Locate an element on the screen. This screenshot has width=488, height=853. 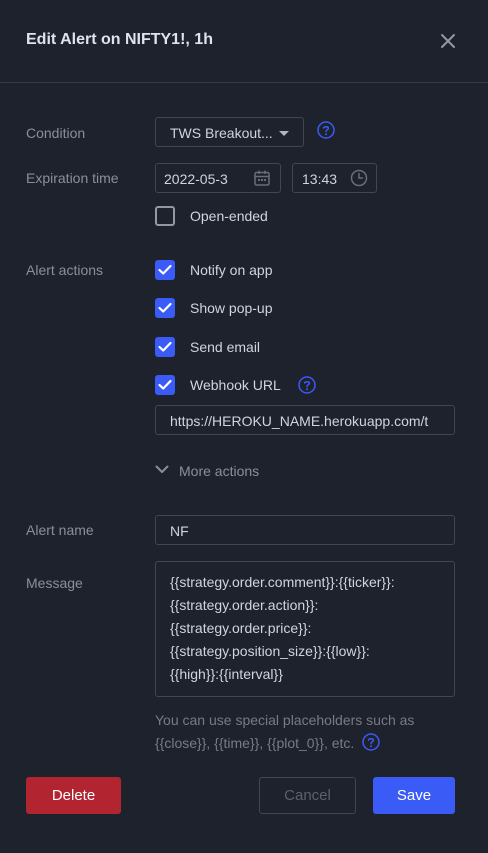
delete-button: Delete is located at coordinates (73, 795).